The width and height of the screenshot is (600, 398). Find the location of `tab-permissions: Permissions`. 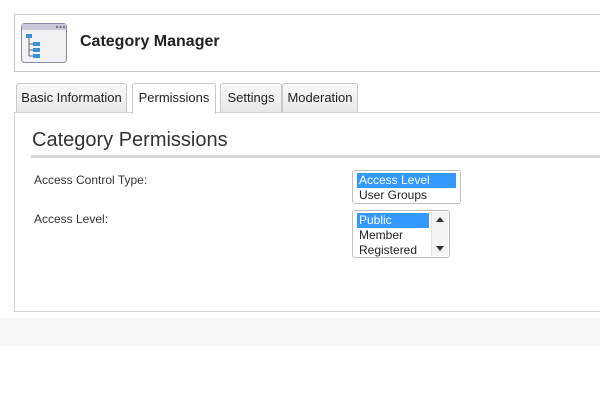

tab-permissions: Permissions is located at coordinates (174, 98).